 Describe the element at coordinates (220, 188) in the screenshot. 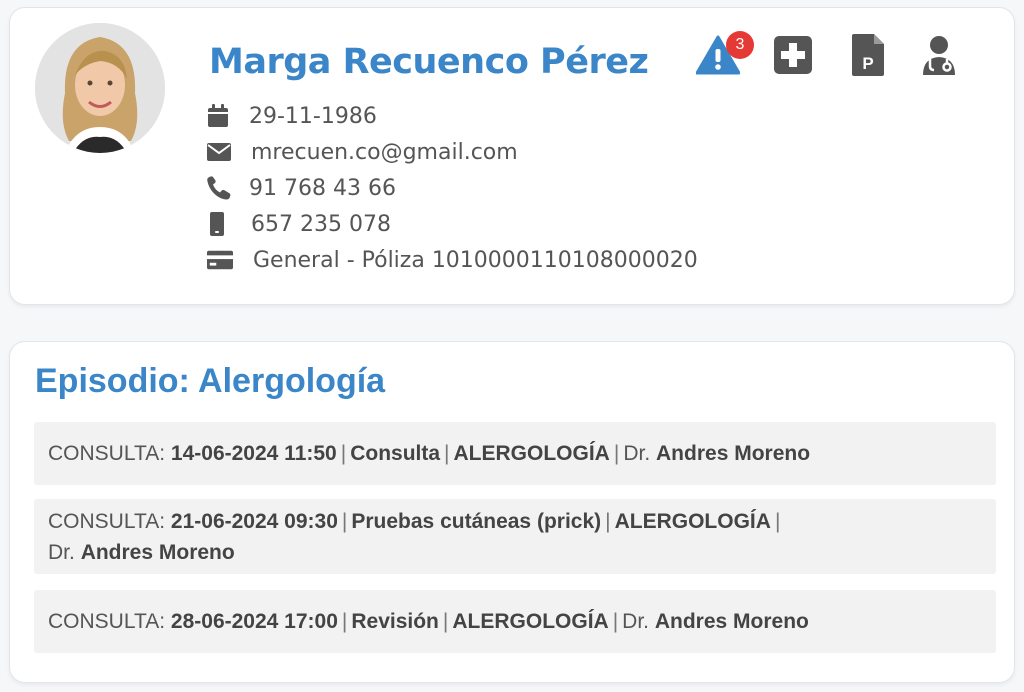

I see `phone-icon` at that location.